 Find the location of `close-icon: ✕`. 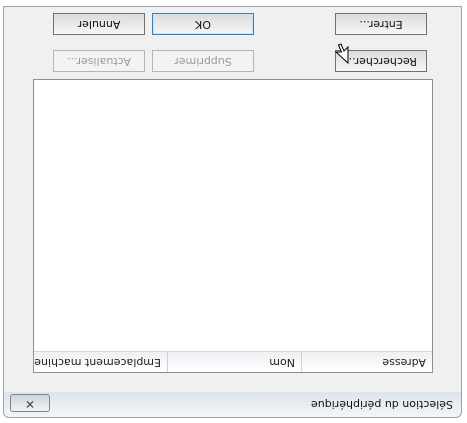

close-icon: ✕ is located at coordinates (30, 404).